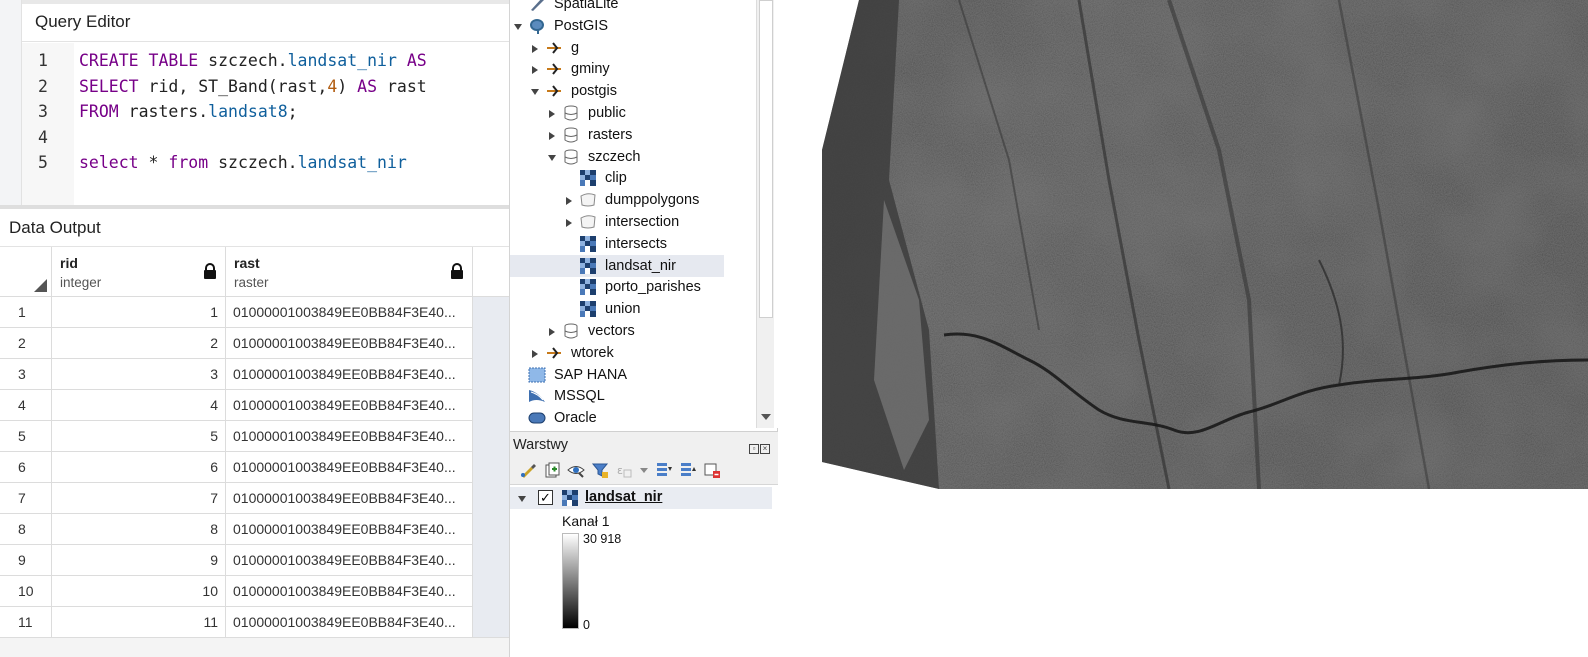 Image resolution: width=1588 pixels, height=657 pixels. What do you see at coordinates (766, 159) in the screenshot?
I see `scrollbar-thumb` at bounding box center [766, 159].